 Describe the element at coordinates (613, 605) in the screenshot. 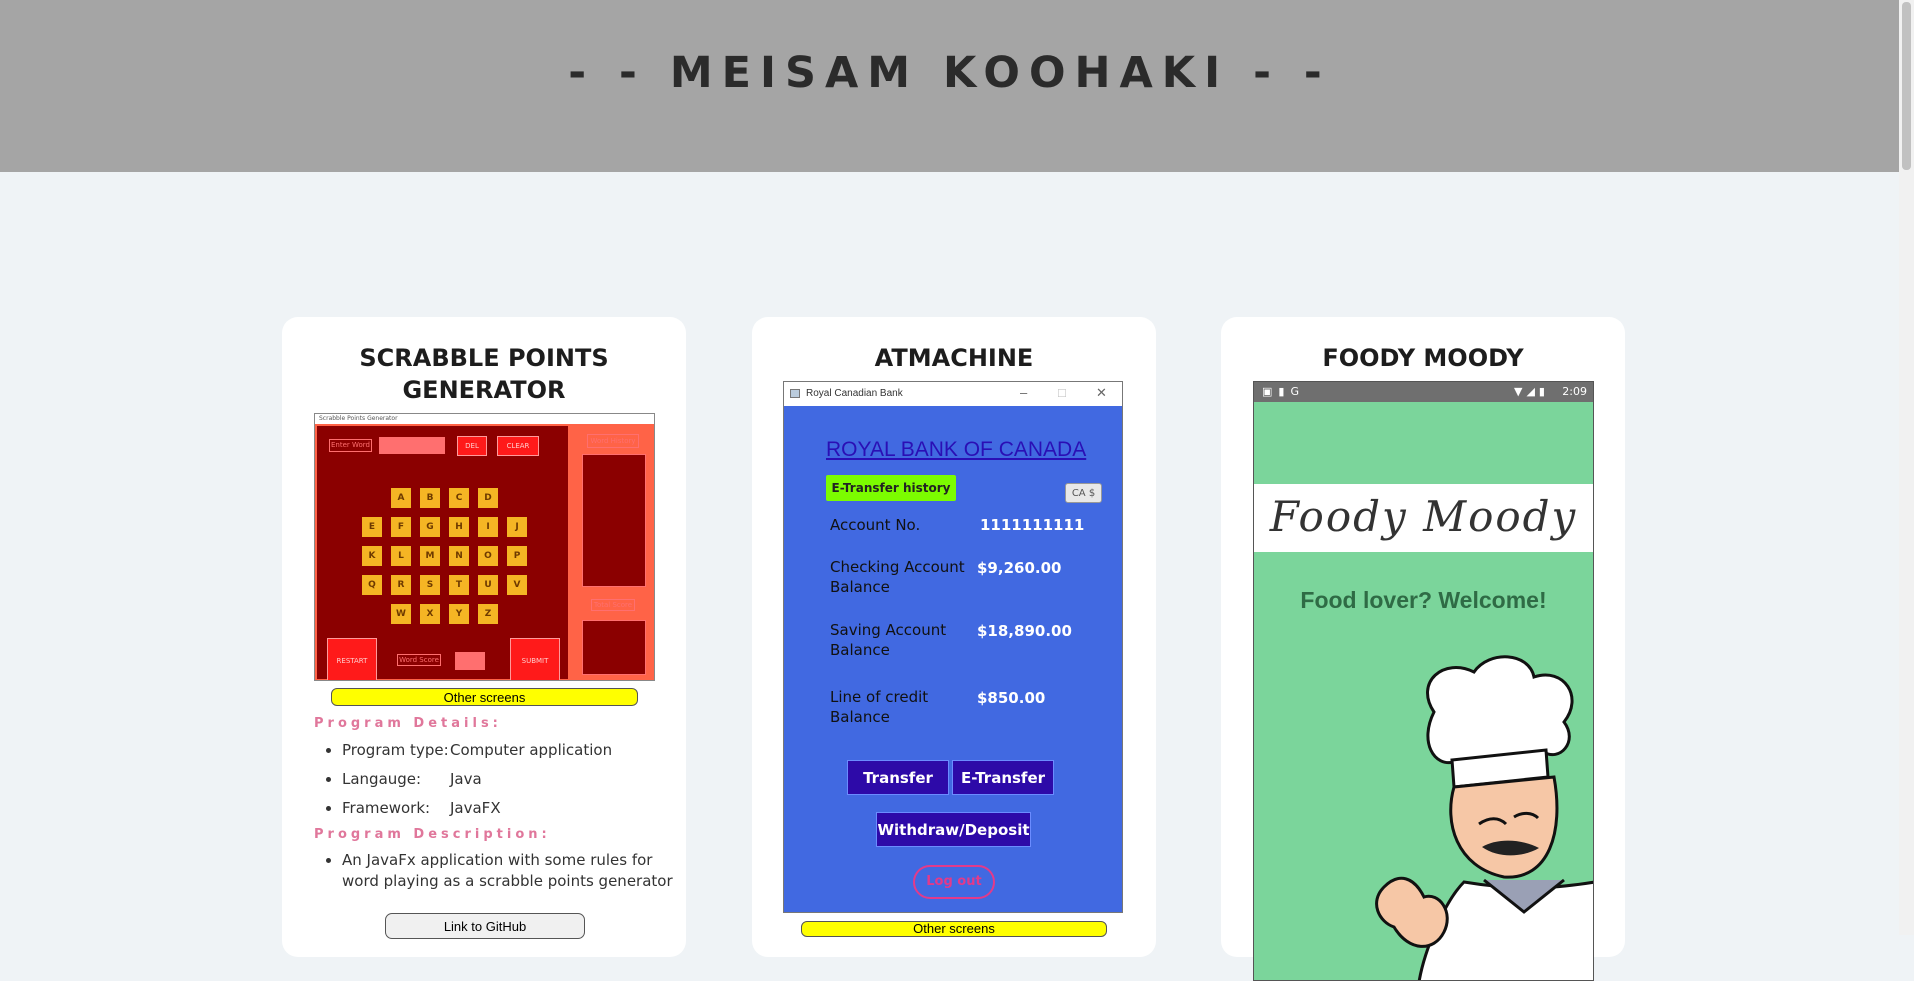

I see `total-score-label: Total Score` at that location.